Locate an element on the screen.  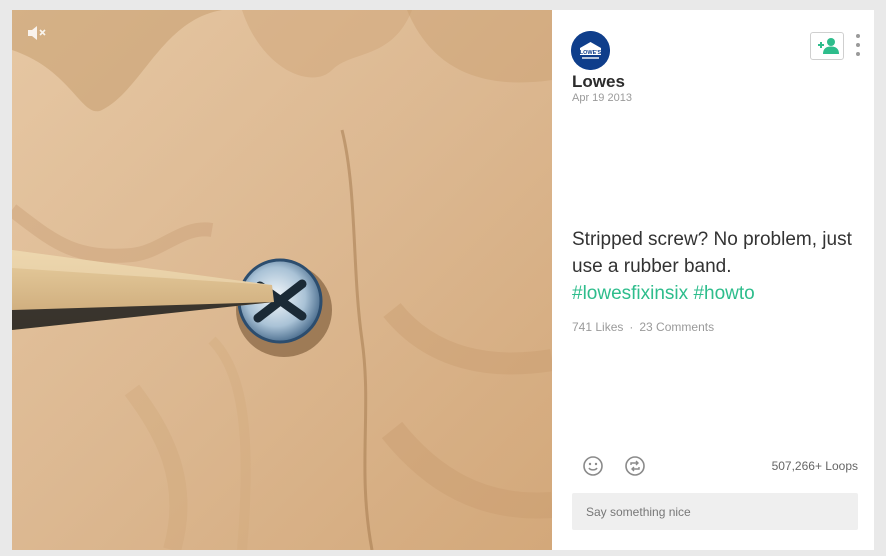
like-button is located at coordinates (593, 466).